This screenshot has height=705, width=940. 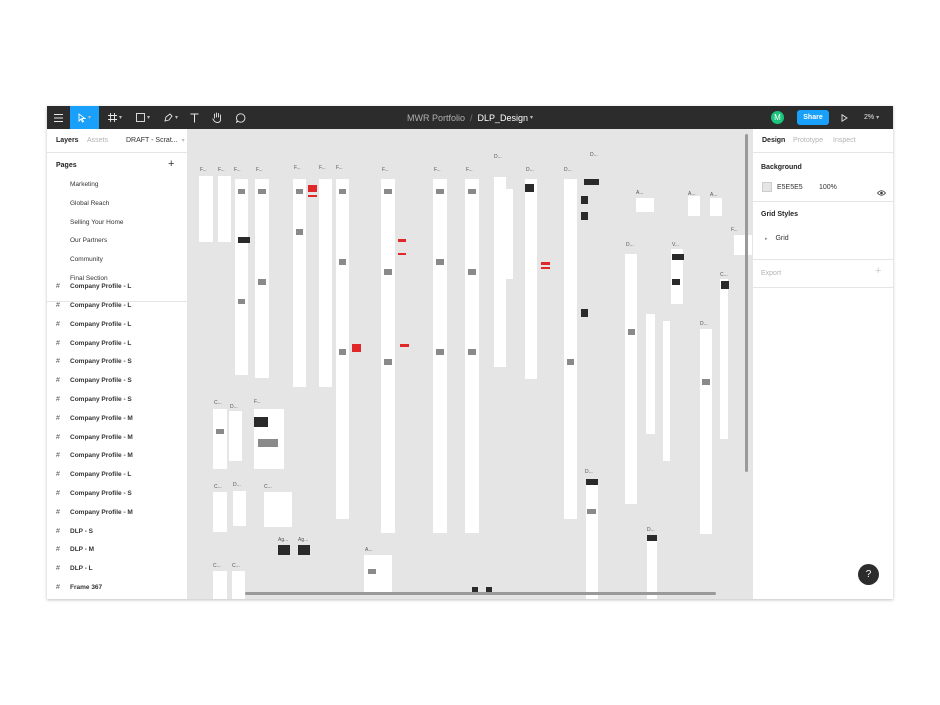 What do you see at coordinates (773, 140) in the screenshot?
I see `tab-design: Design` at bounding box center [773, 140].